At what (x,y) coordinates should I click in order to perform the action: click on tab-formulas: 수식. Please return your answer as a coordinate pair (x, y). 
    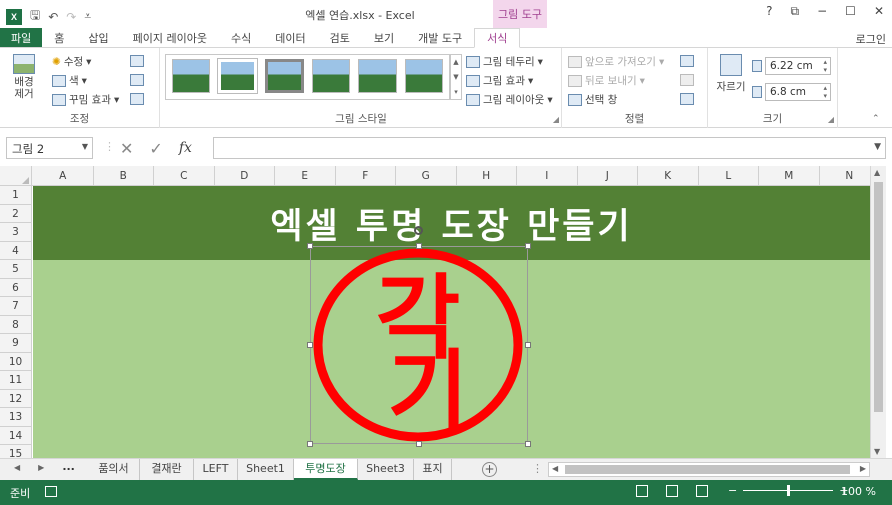
    Looking at the image, I should click on (241, 37).